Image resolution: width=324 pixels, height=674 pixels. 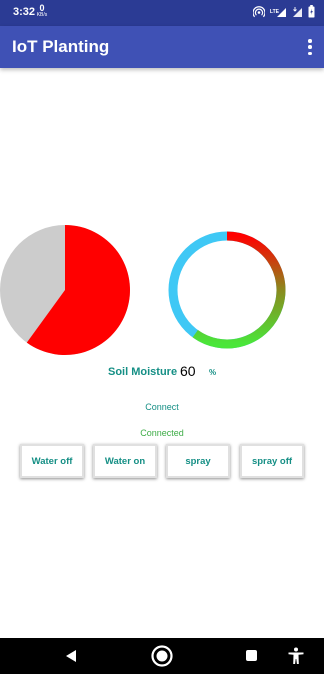 I want to click on spray-button: spray, so click(x=198, y=461).